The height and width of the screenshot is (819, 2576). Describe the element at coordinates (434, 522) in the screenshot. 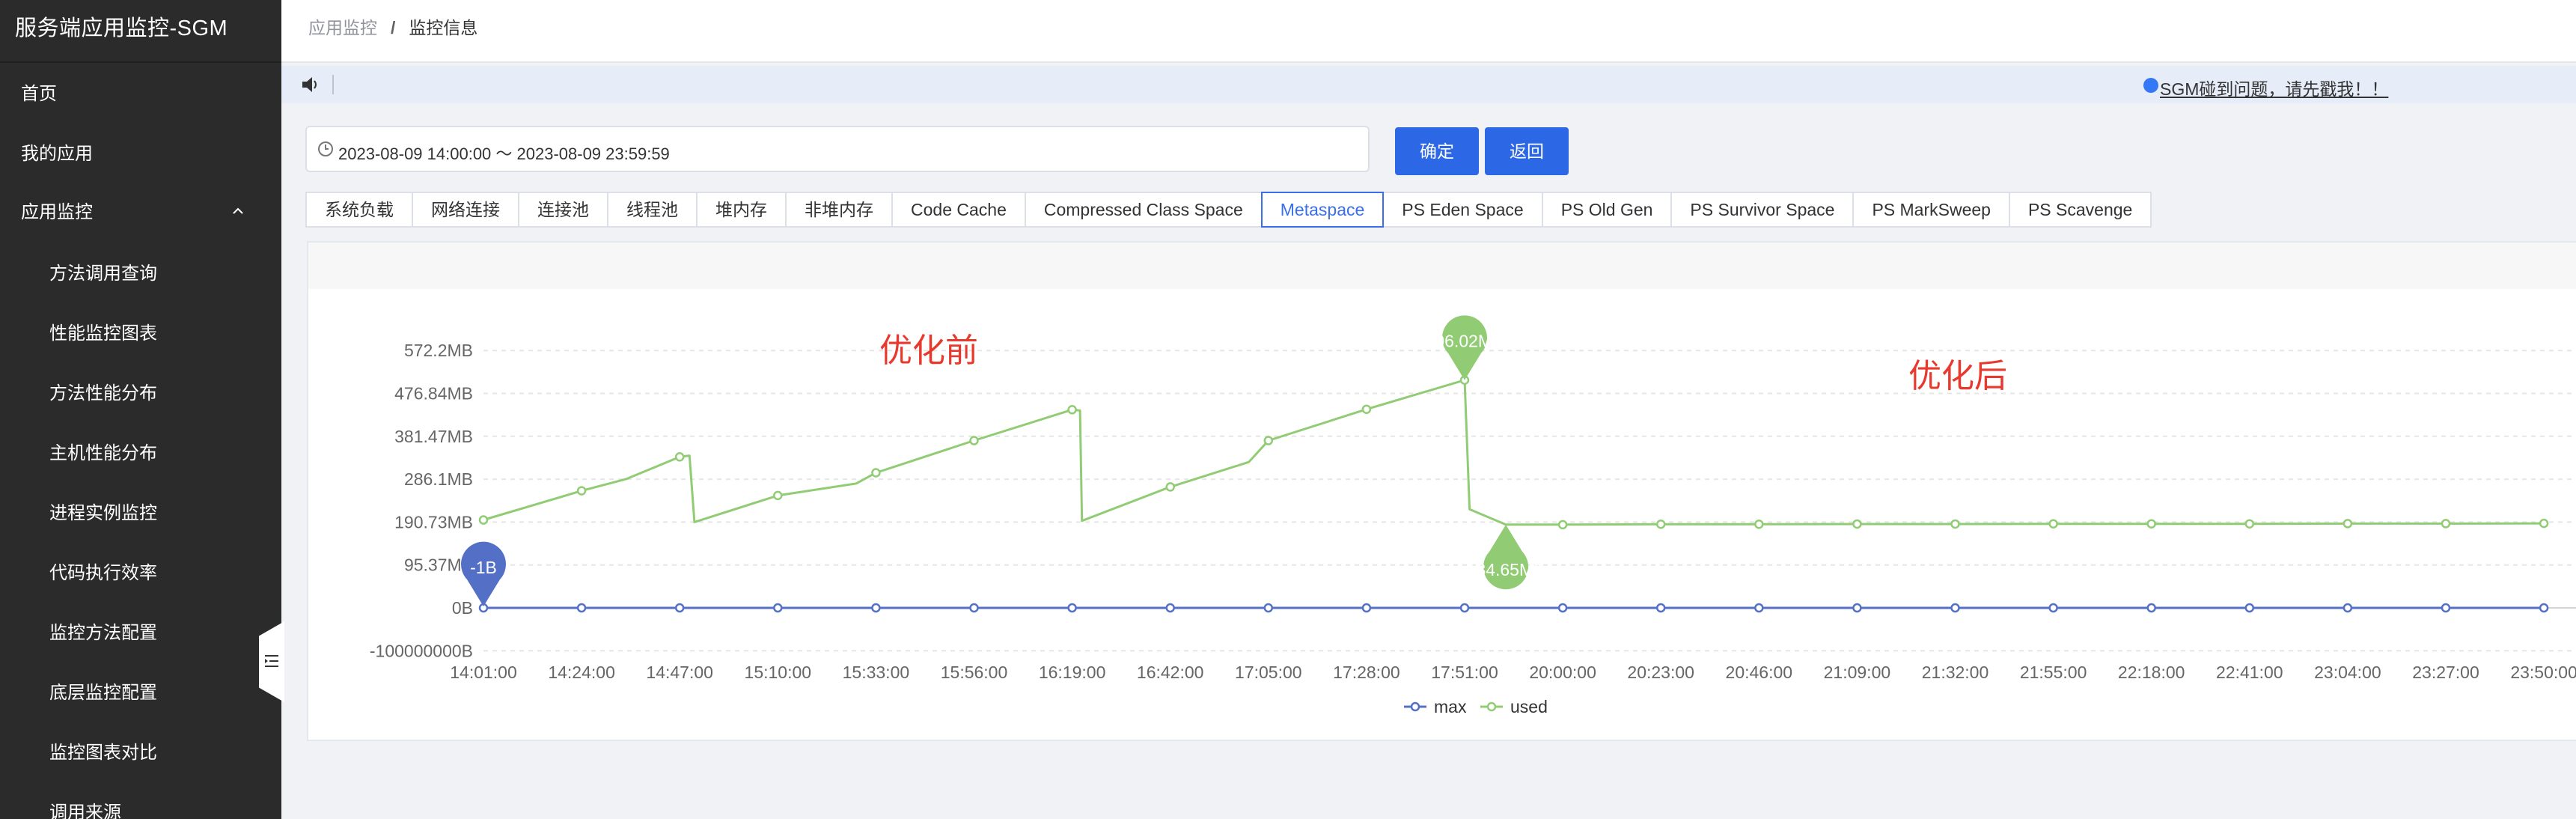

I see `y-tick-label: 190.73MB` at that location.